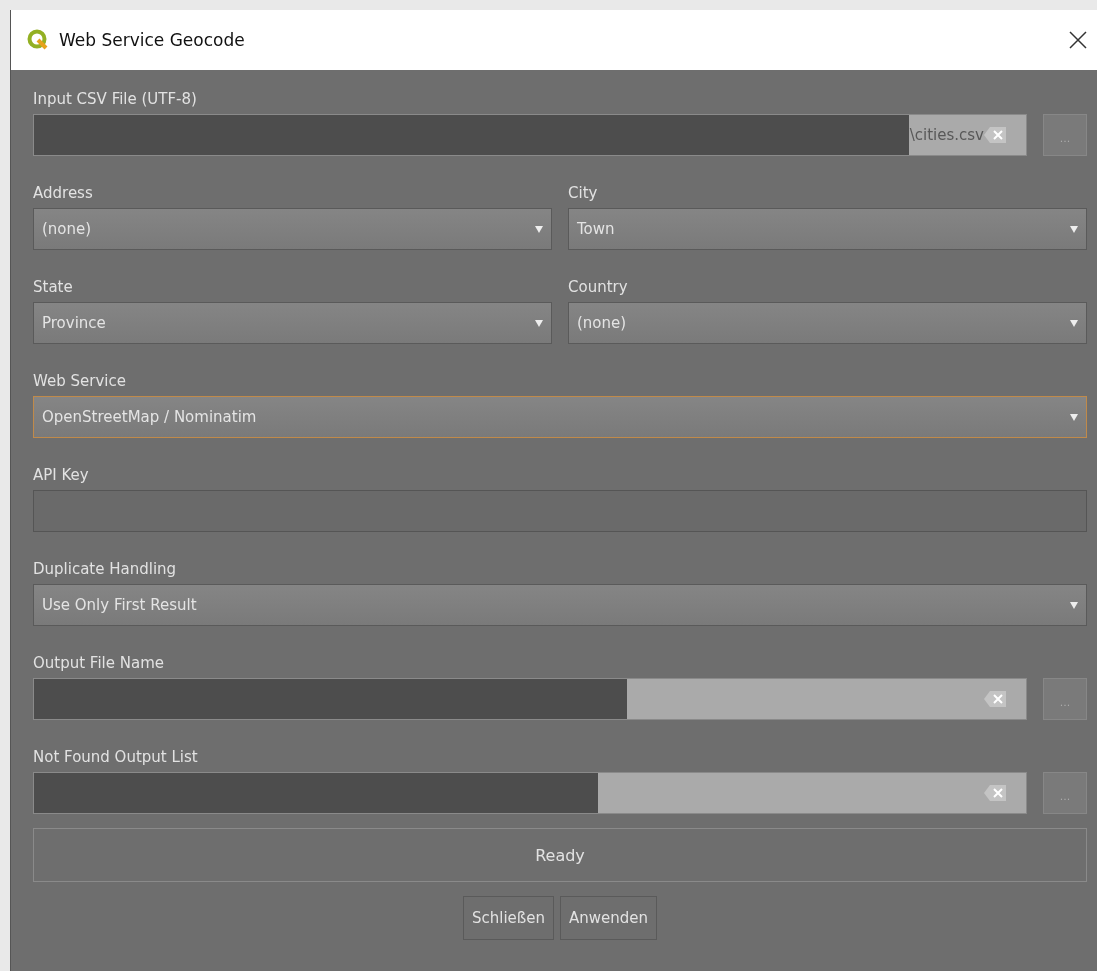 The image size is (1097, 971). I want to click on file-path-field: \cities.csv, so click(530, 135).